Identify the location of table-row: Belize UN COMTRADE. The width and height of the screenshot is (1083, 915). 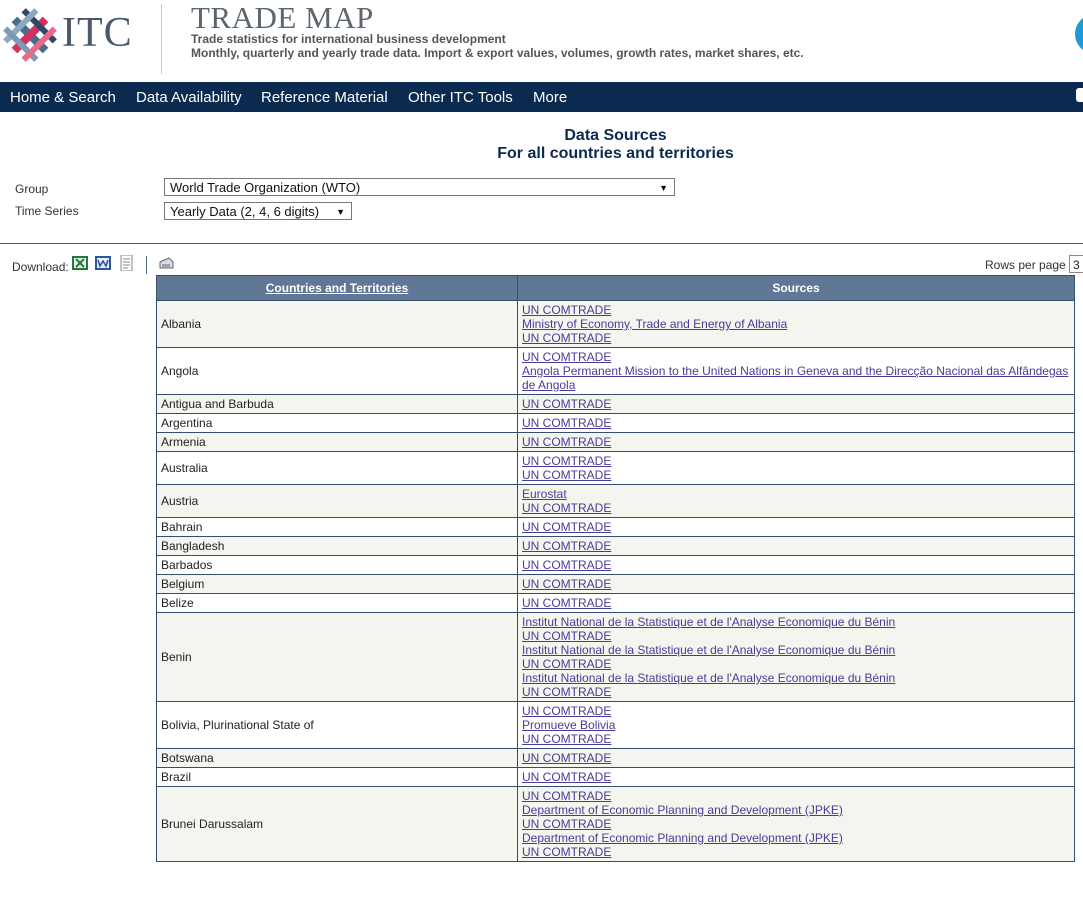
(615, 603).